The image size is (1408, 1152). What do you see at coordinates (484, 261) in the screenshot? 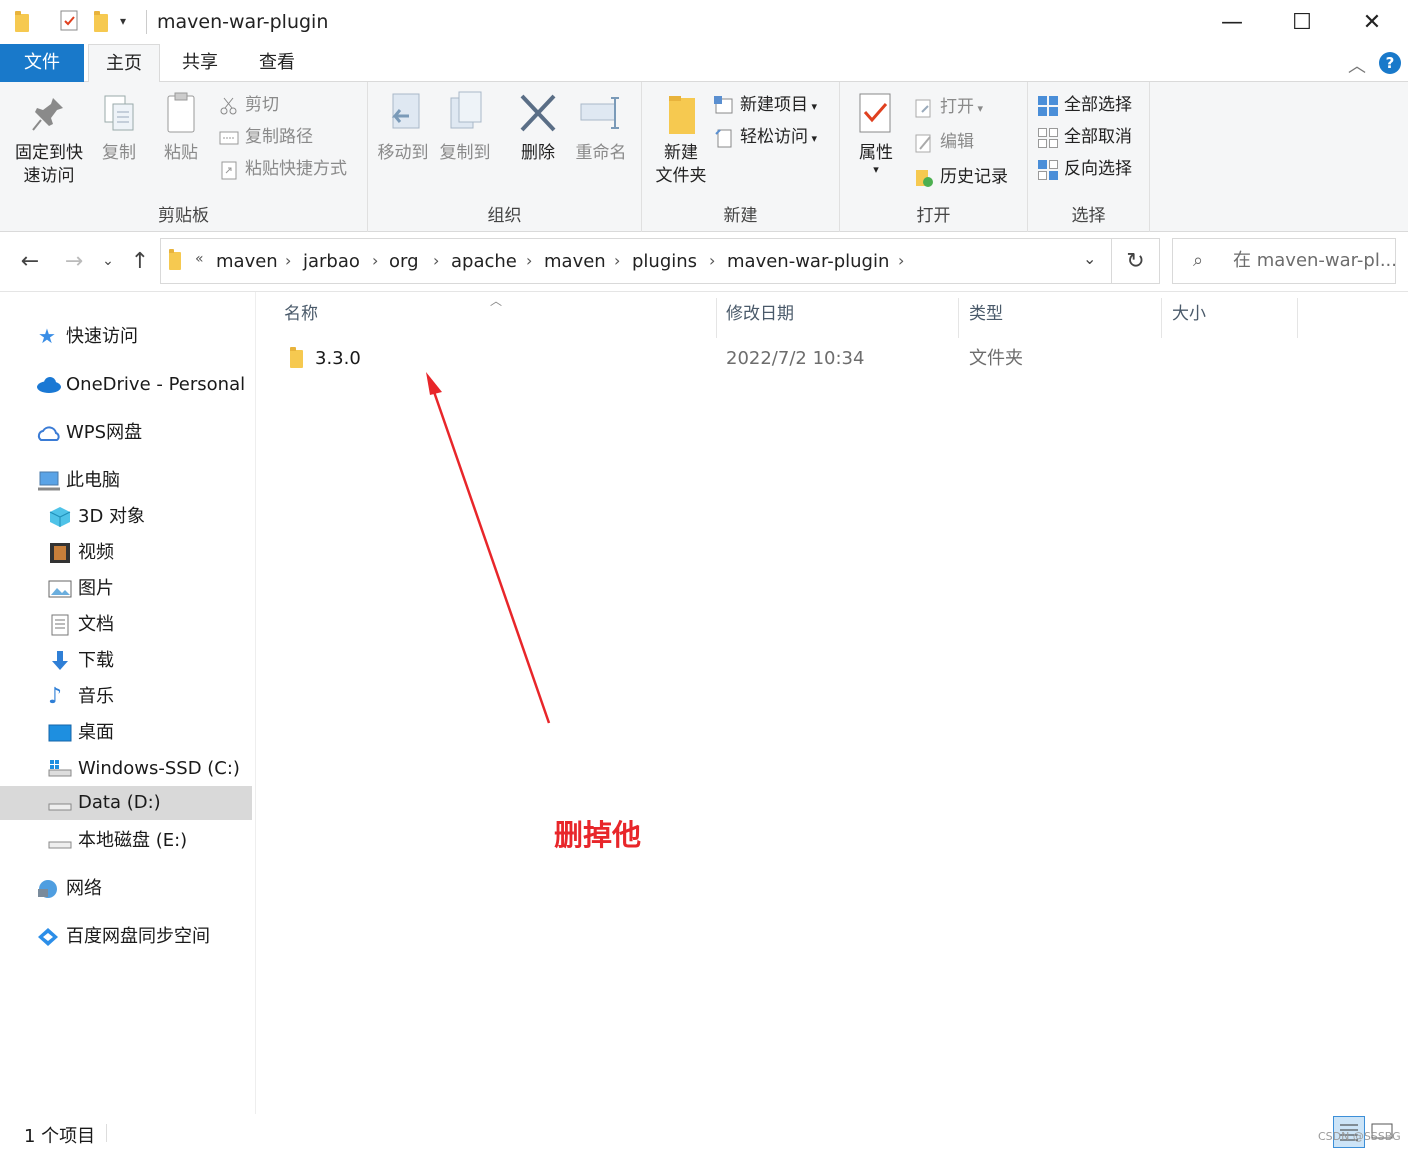
I see `breadcrumb-item: apache` at bounding box center [484, 261].